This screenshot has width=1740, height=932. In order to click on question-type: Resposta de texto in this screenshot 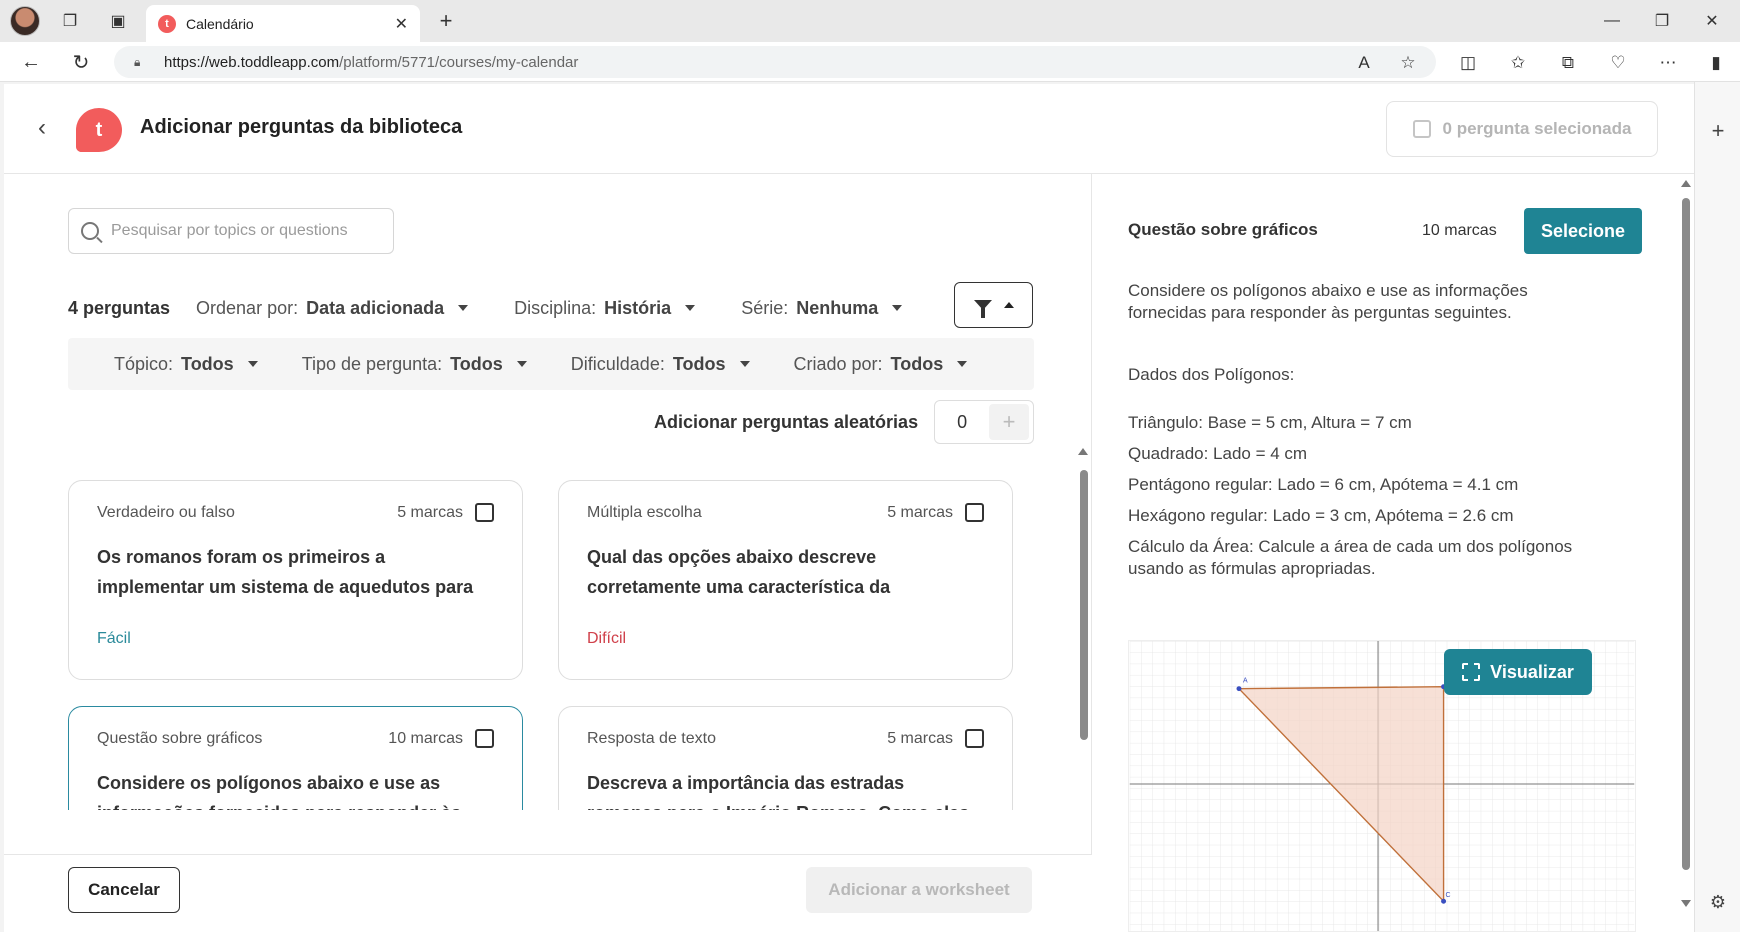, I will do `click(651, 738)`.